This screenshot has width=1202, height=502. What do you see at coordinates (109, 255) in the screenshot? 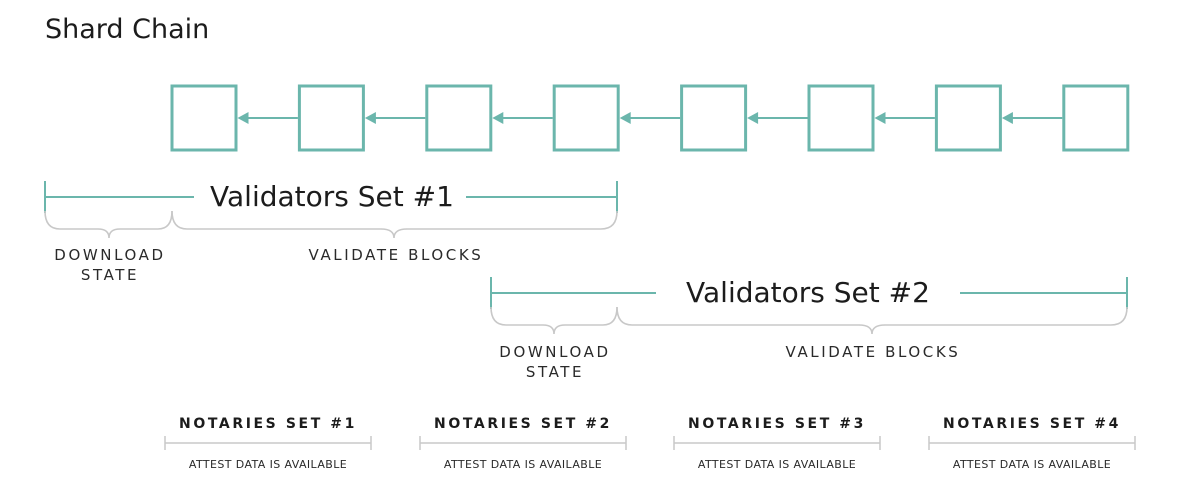
I see `validators-set-1-download-label: DOWNLOAD` at bounding box center [109, 255].